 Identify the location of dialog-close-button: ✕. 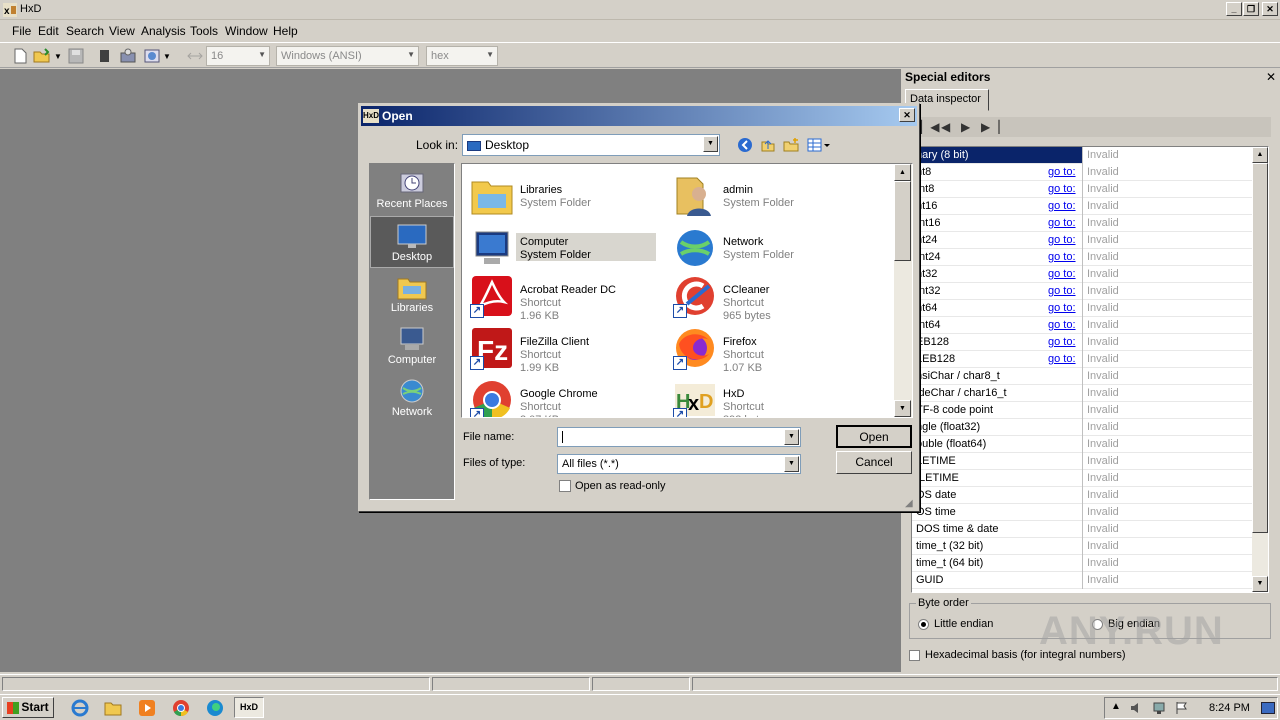
(907, 115).